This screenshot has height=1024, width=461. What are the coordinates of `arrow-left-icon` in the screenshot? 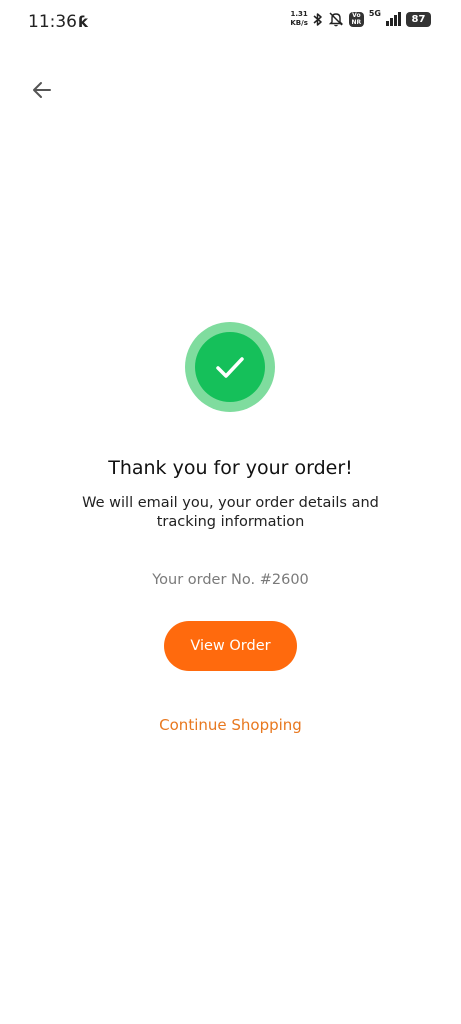 It's located at (42, 90).